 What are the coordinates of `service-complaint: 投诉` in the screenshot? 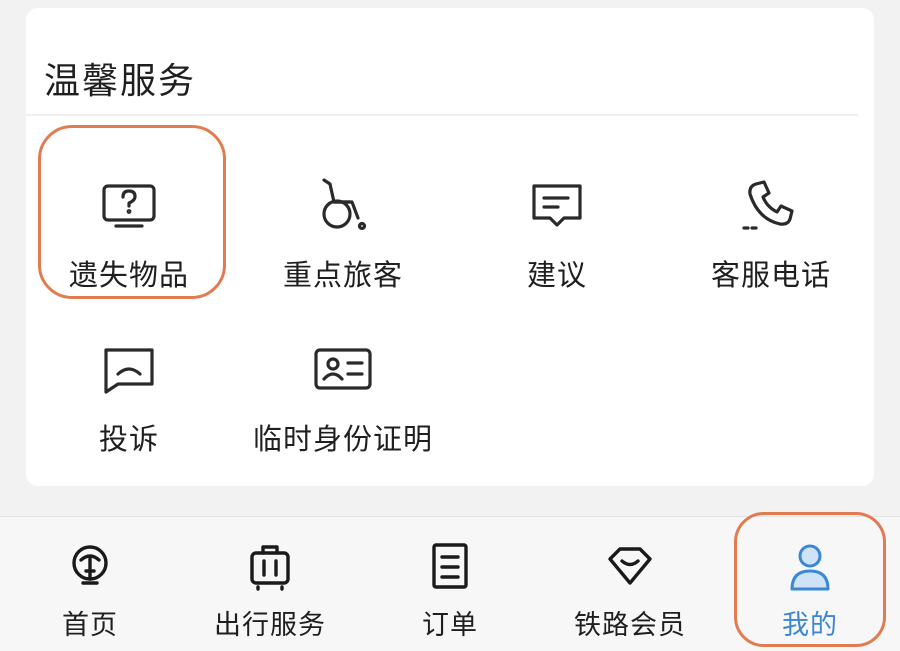 It's located at (129, 385).